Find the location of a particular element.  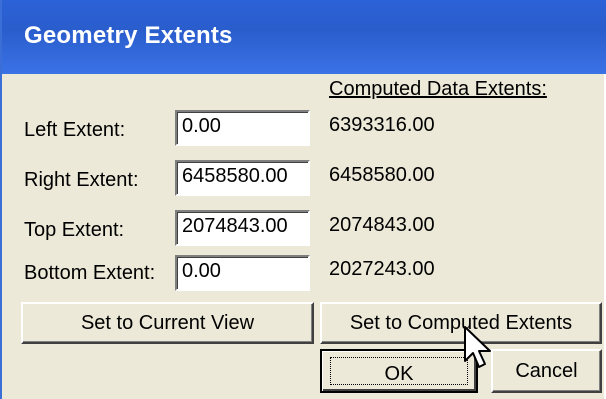

left-extent-input: 0.00 is located at coordinates (242, 128).